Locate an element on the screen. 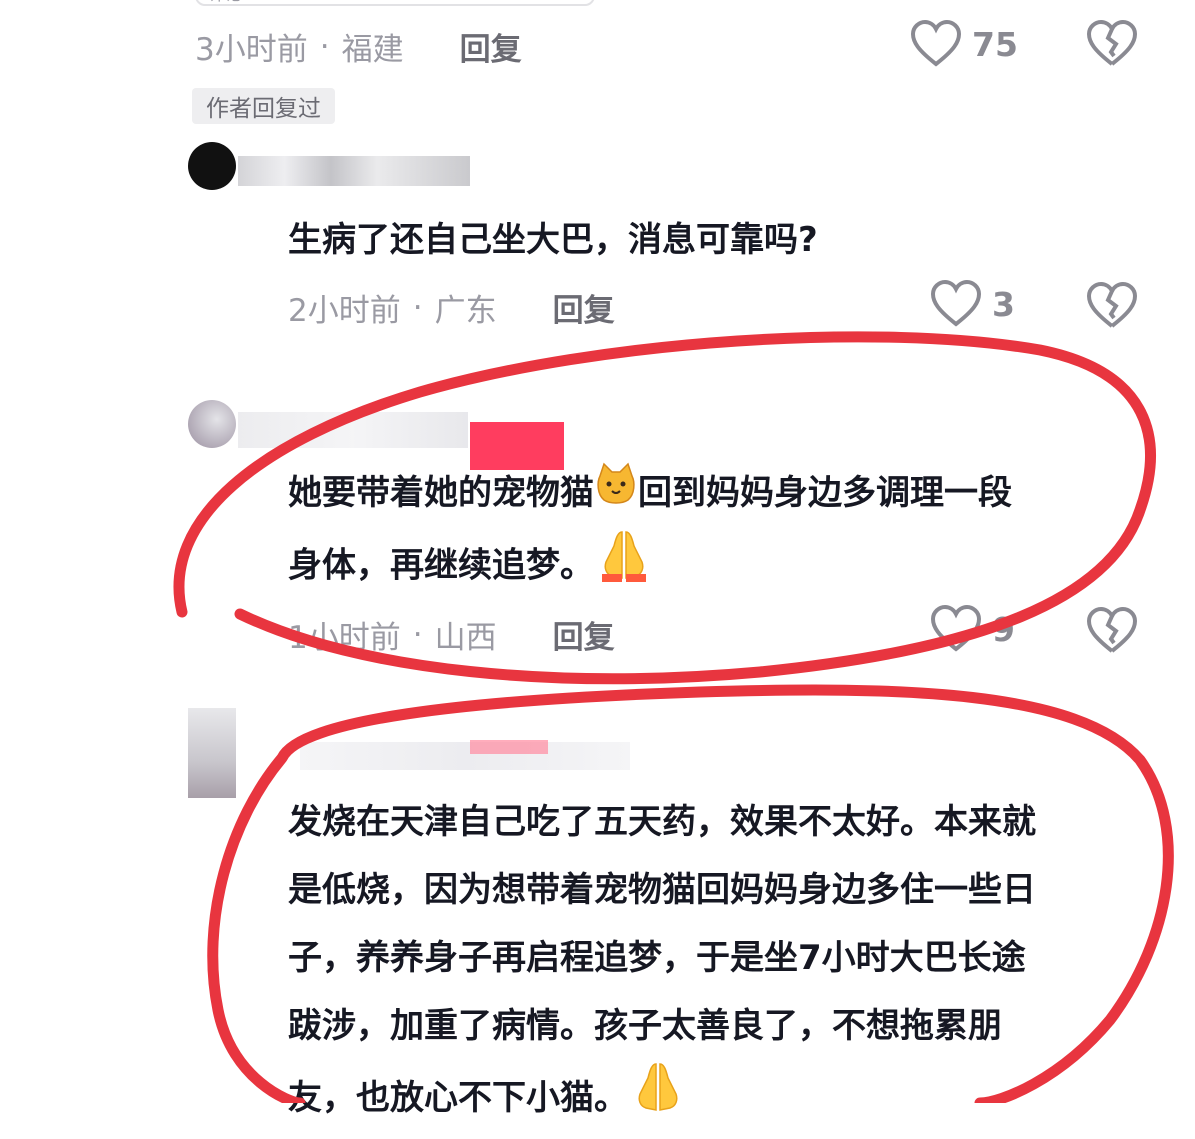 The width and height of the screenshot is (1195, 1139). comment-meta: 2小时前 · 广东 回复 is located at coordinates (451, 307).